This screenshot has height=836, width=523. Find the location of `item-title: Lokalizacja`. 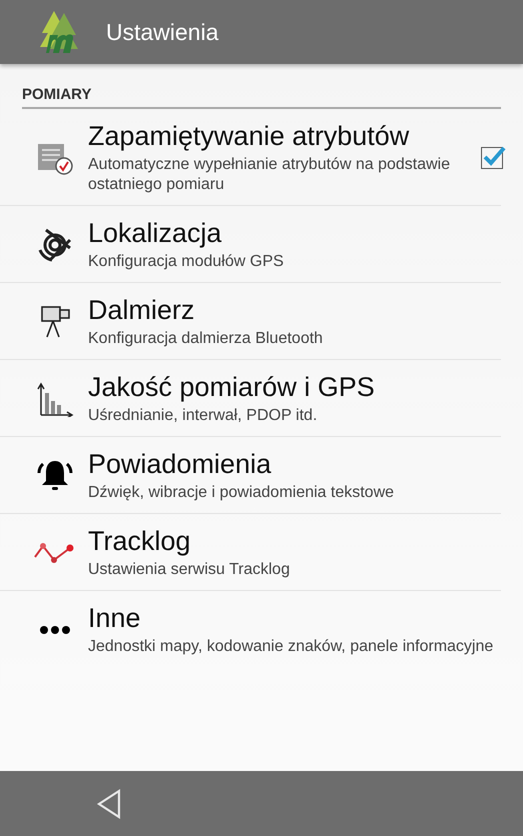

item-title: Lokalizacja is located at coordinates (155, 233).